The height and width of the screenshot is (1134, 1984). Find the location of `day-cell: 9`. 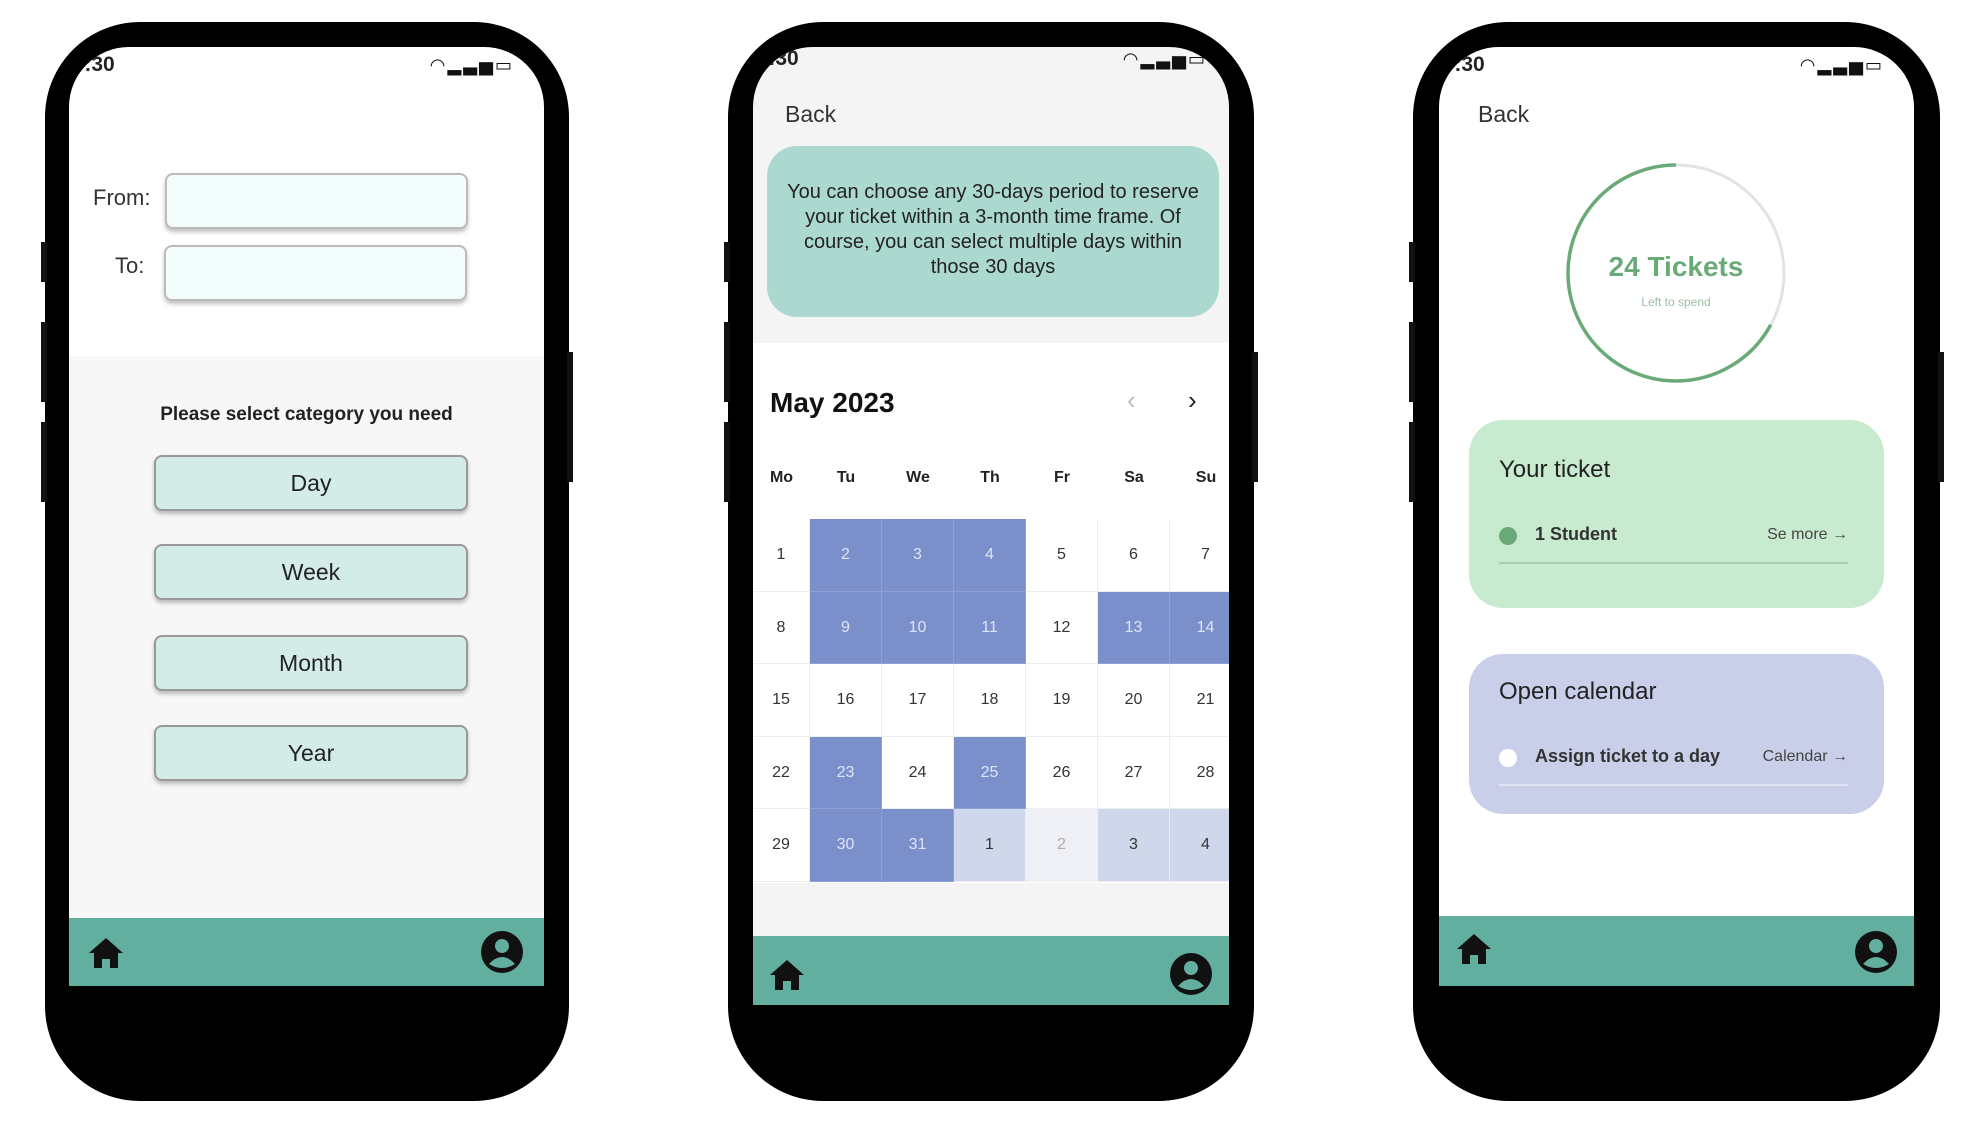

day-cell: 9 is located at coordinates (846, 627).